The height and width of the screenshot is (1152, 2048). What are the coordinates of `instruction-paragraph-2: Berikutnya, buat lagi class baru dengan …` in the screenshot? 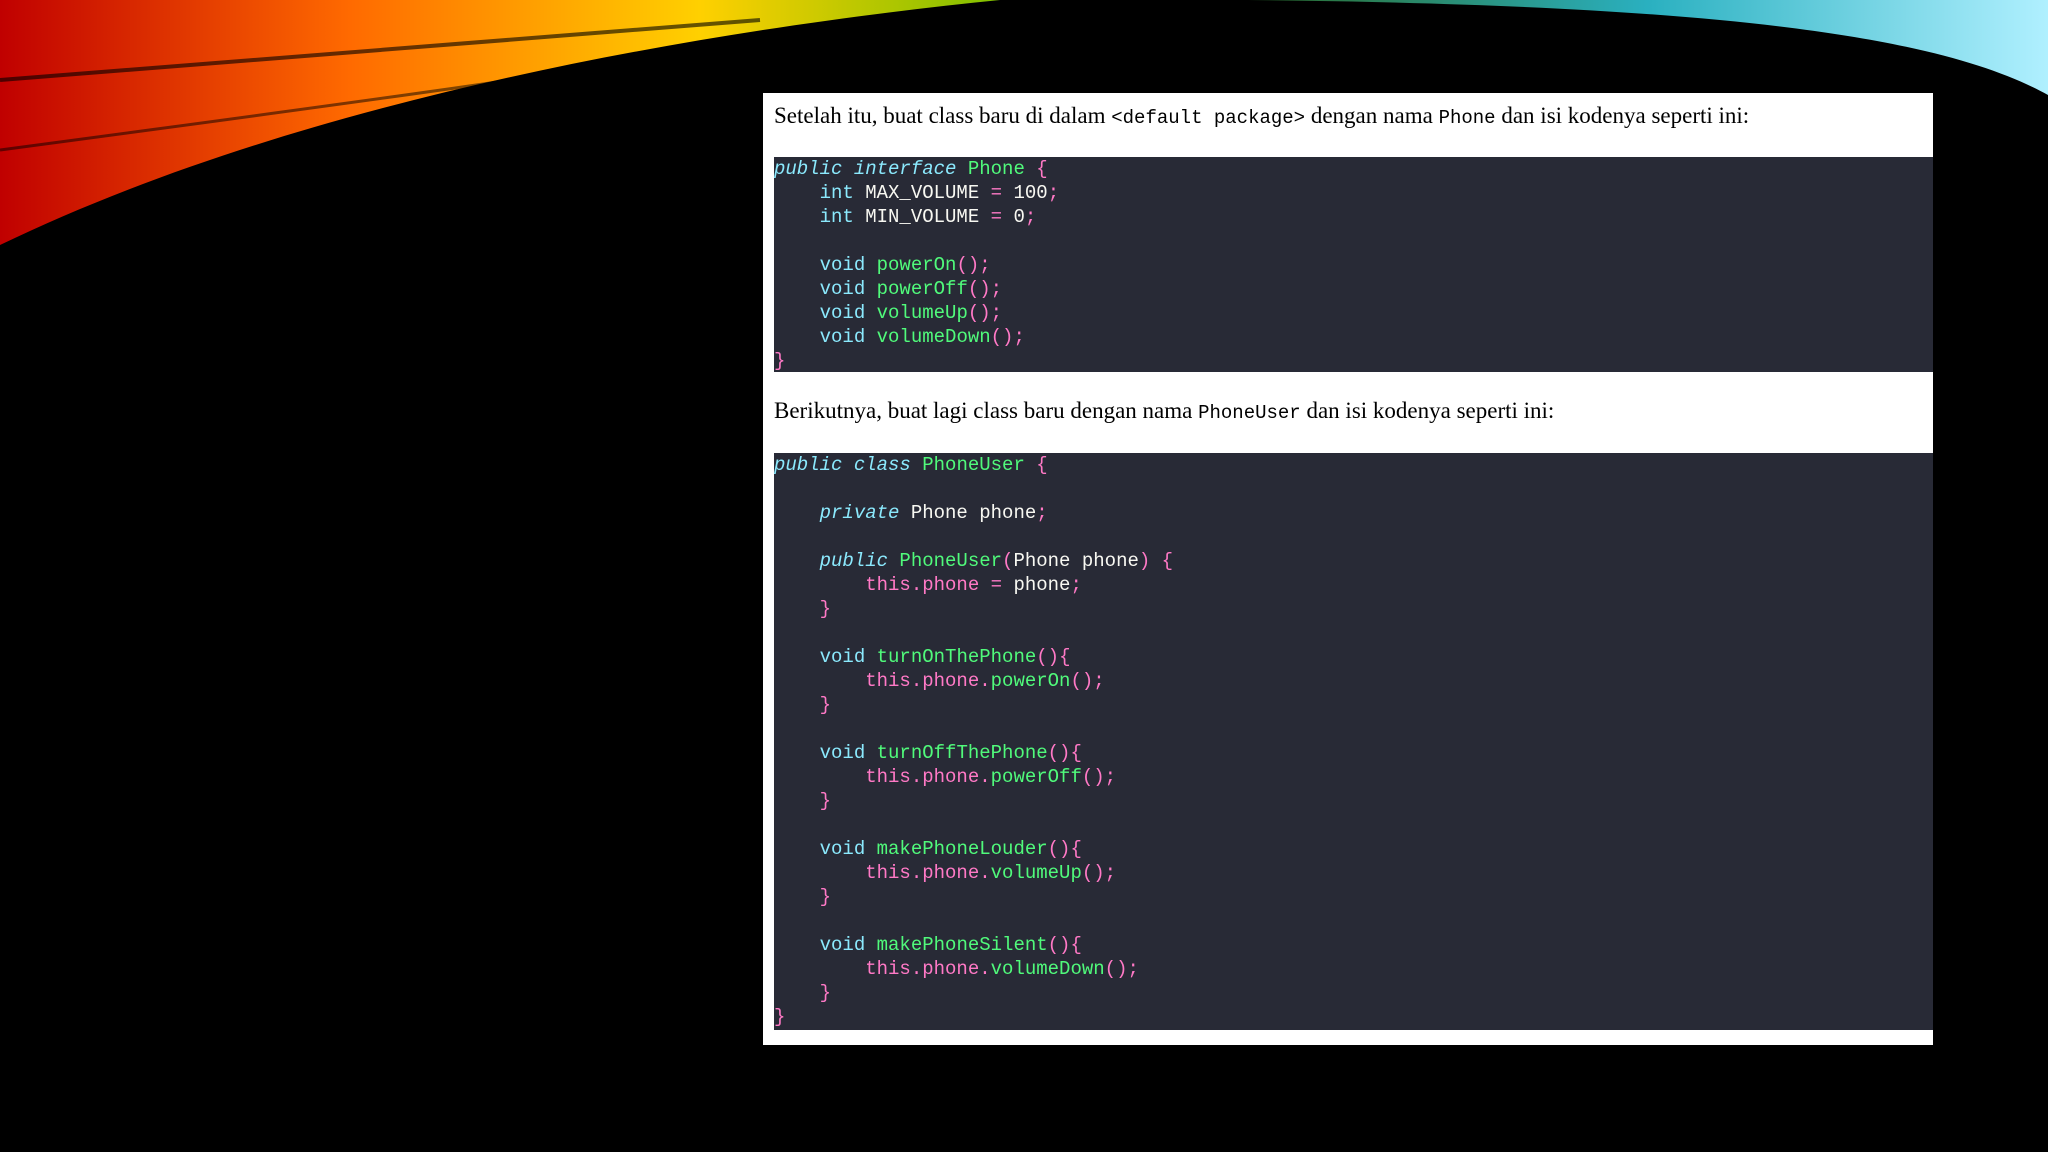 It's located at (1164, 412).